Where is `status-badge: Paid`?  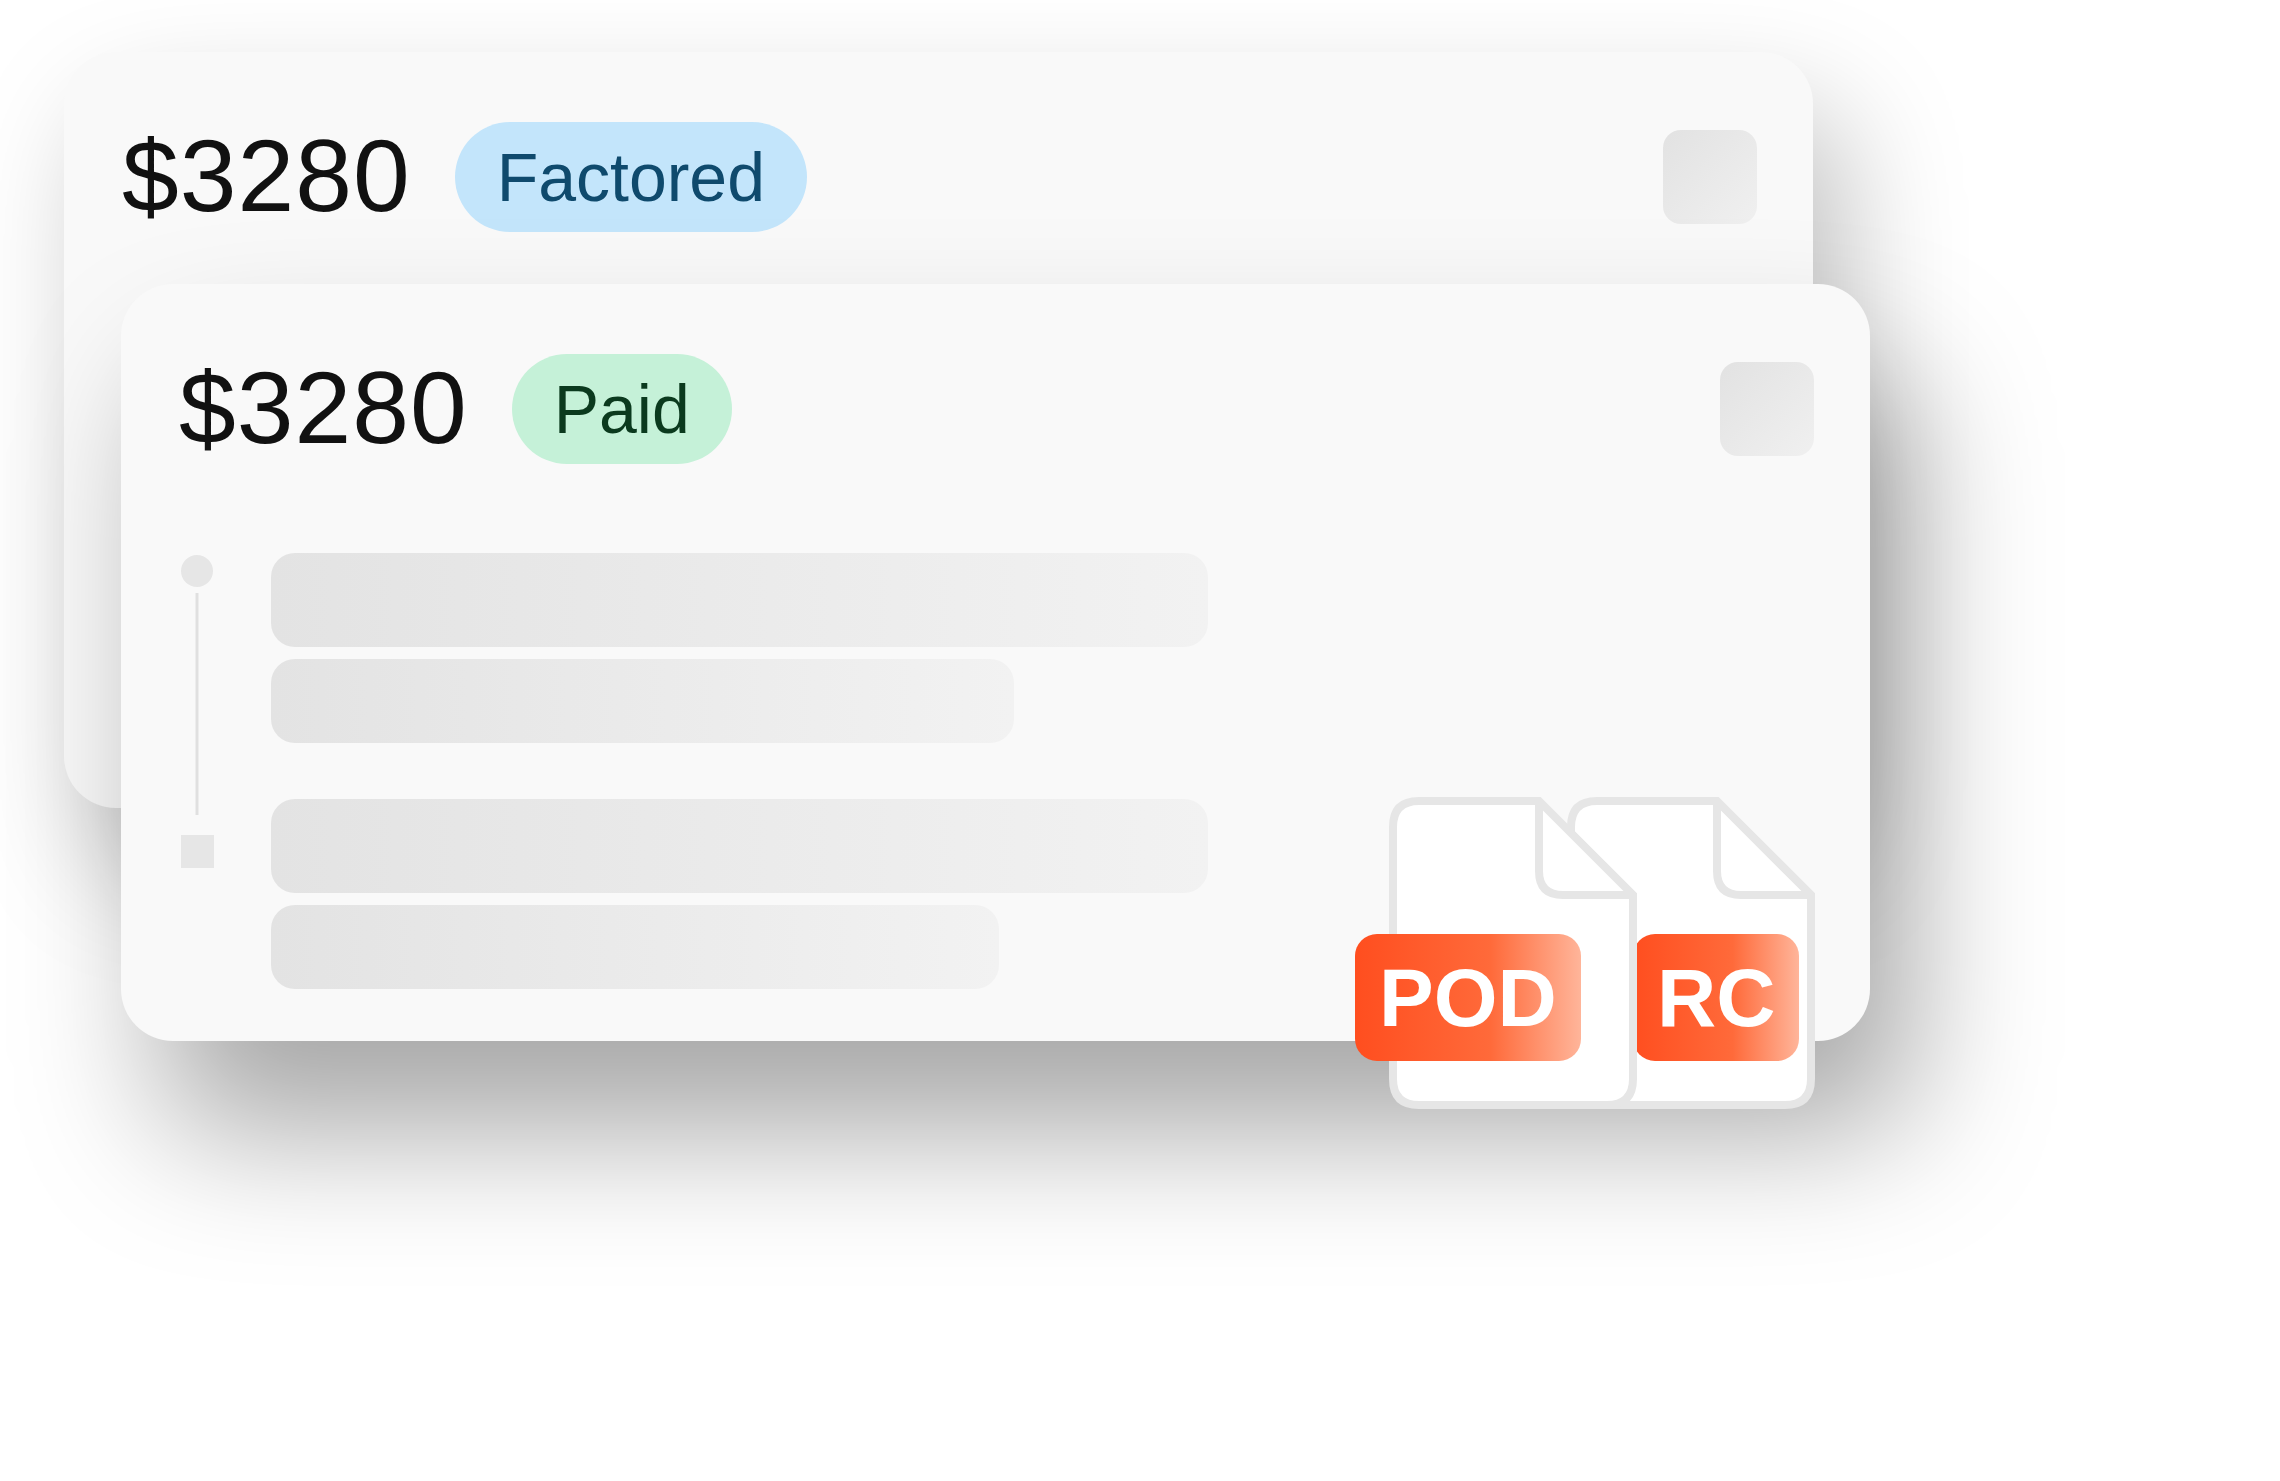 status-badge: Paid is located at coordinates (621, 408).